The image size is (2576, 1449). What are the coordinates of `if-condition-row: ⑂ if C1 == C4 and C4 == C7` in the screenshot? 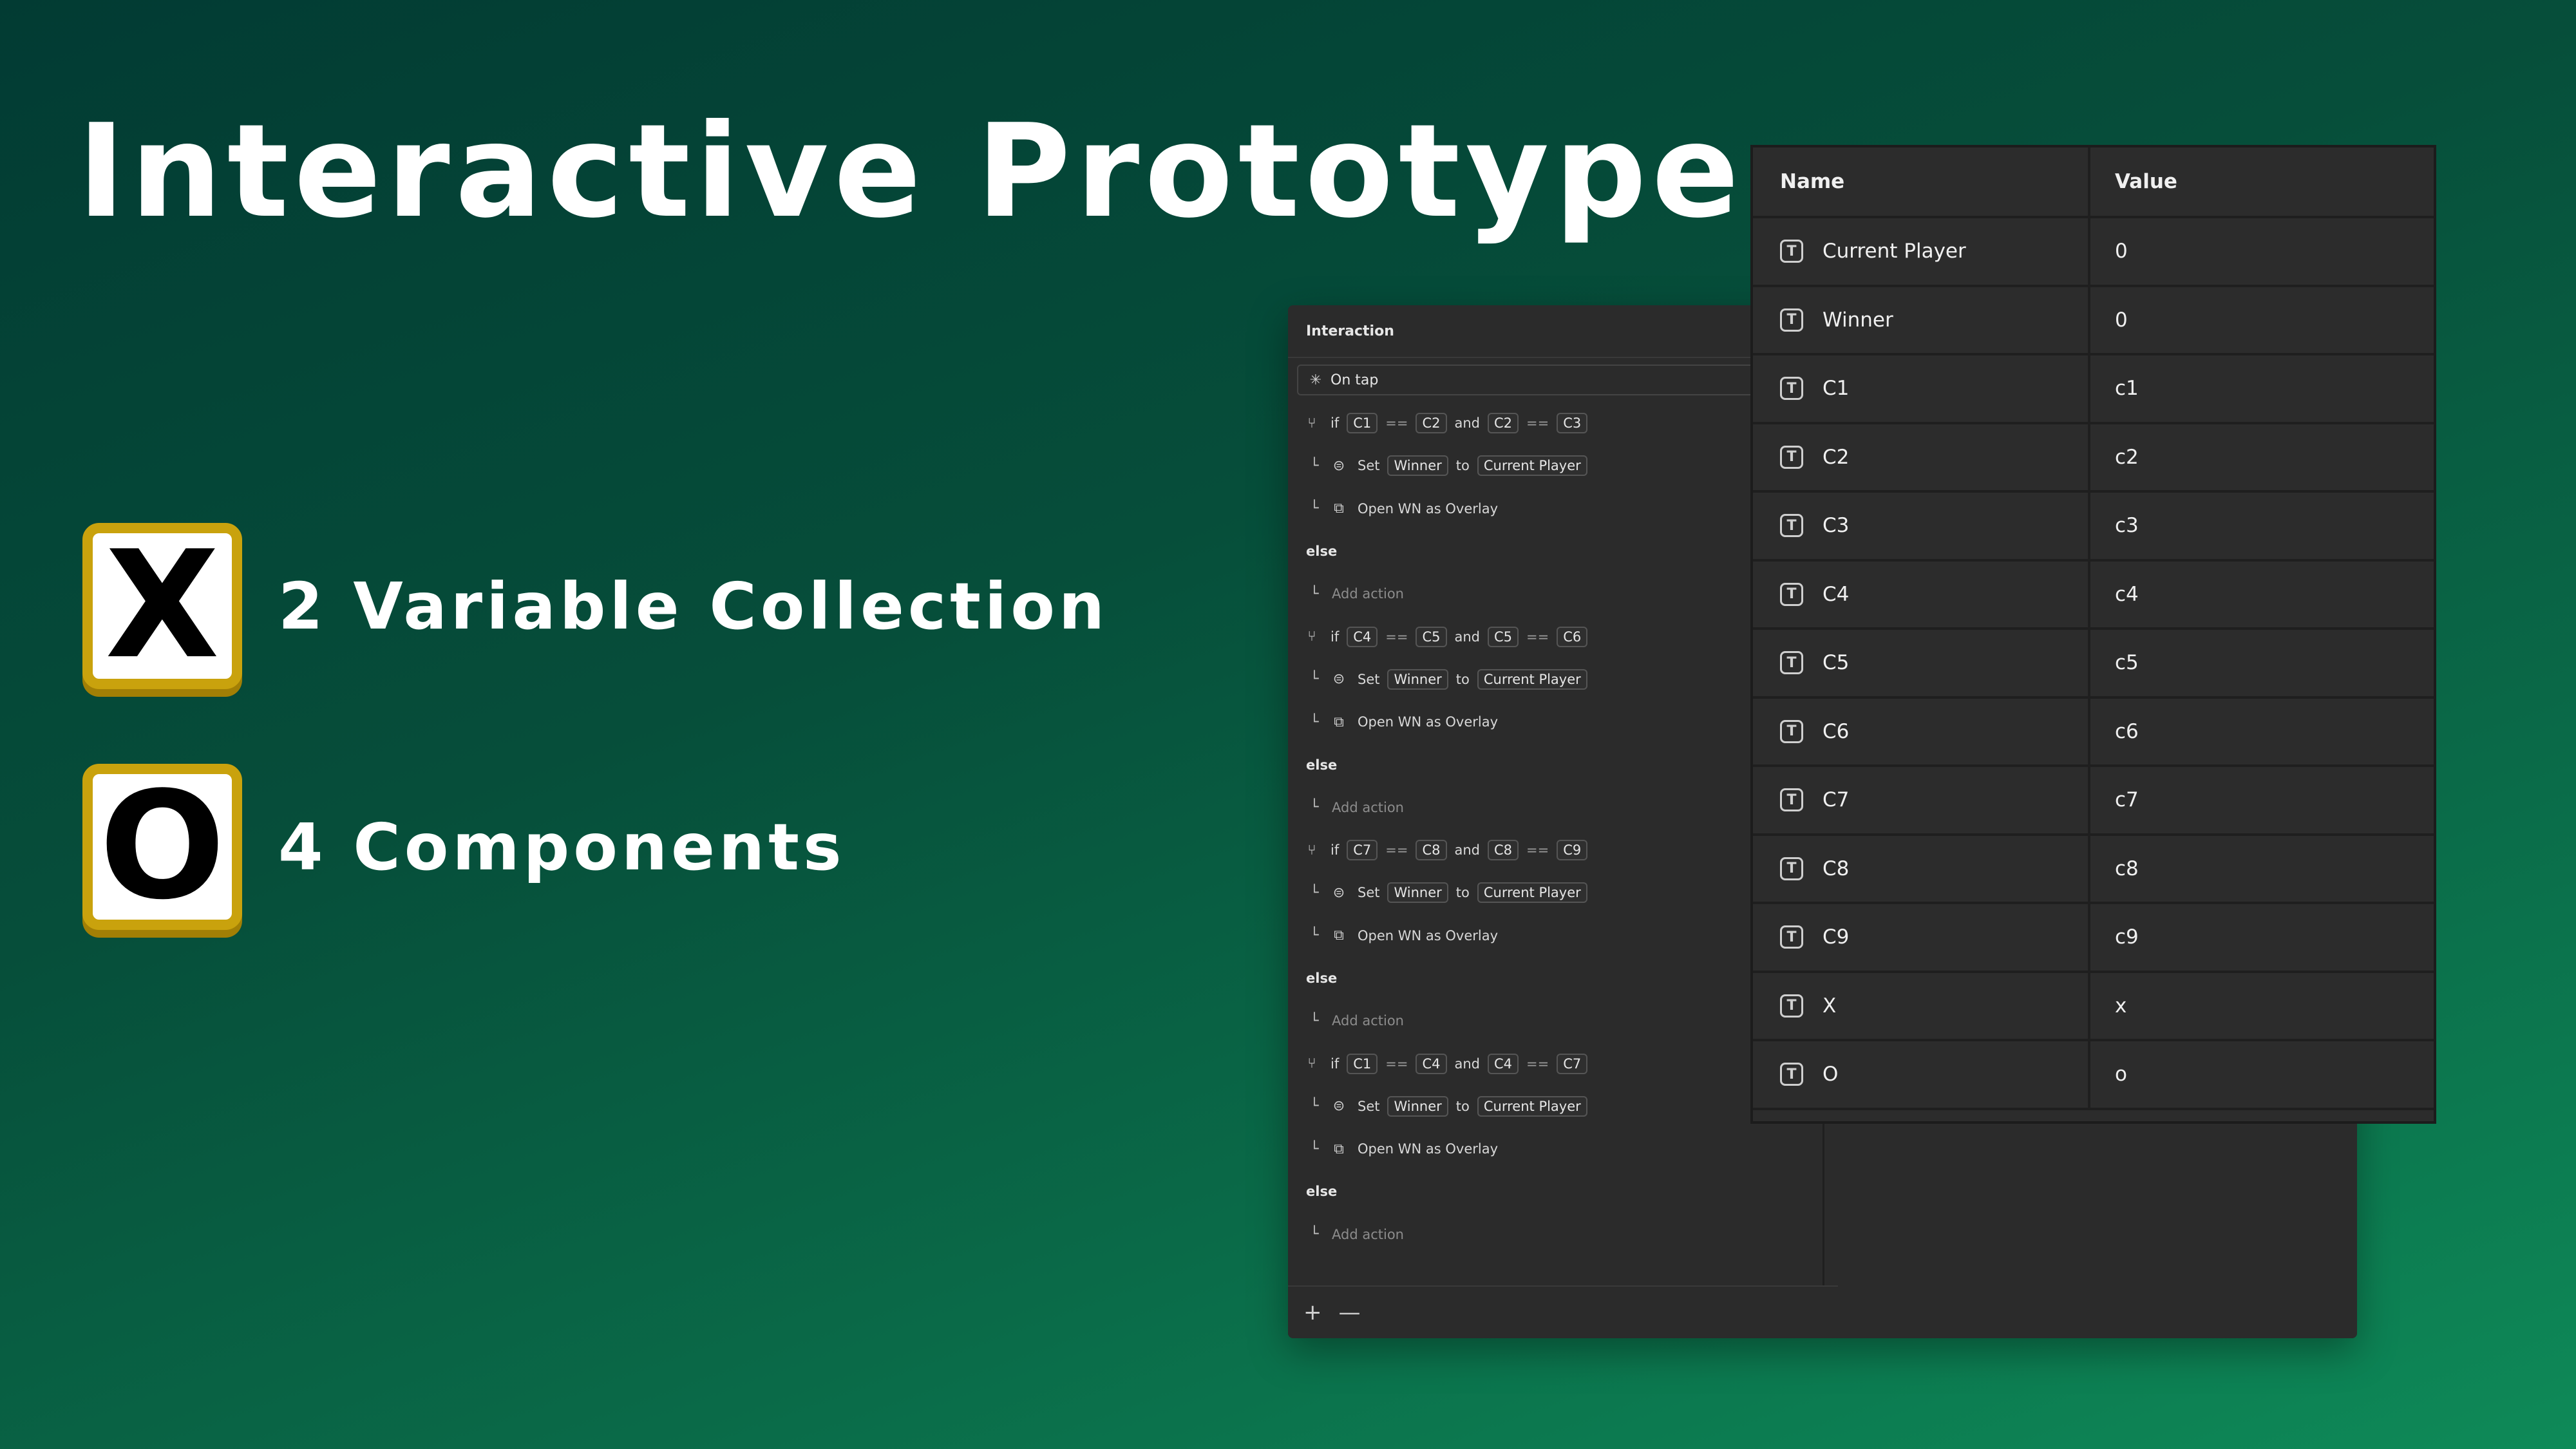 It's located at (1562, 1063).